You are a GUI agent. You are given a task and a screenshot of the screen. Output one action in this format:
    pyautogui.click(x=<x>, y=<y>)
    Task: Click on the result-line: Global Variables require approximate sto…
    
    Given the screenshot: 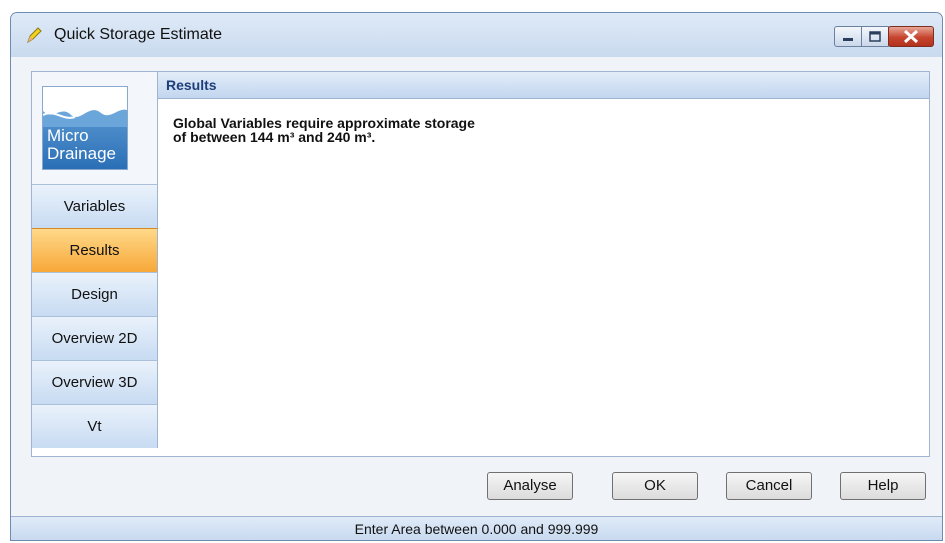 What is the action you would take?
    pyautogui.click(x=324, y=123)
    